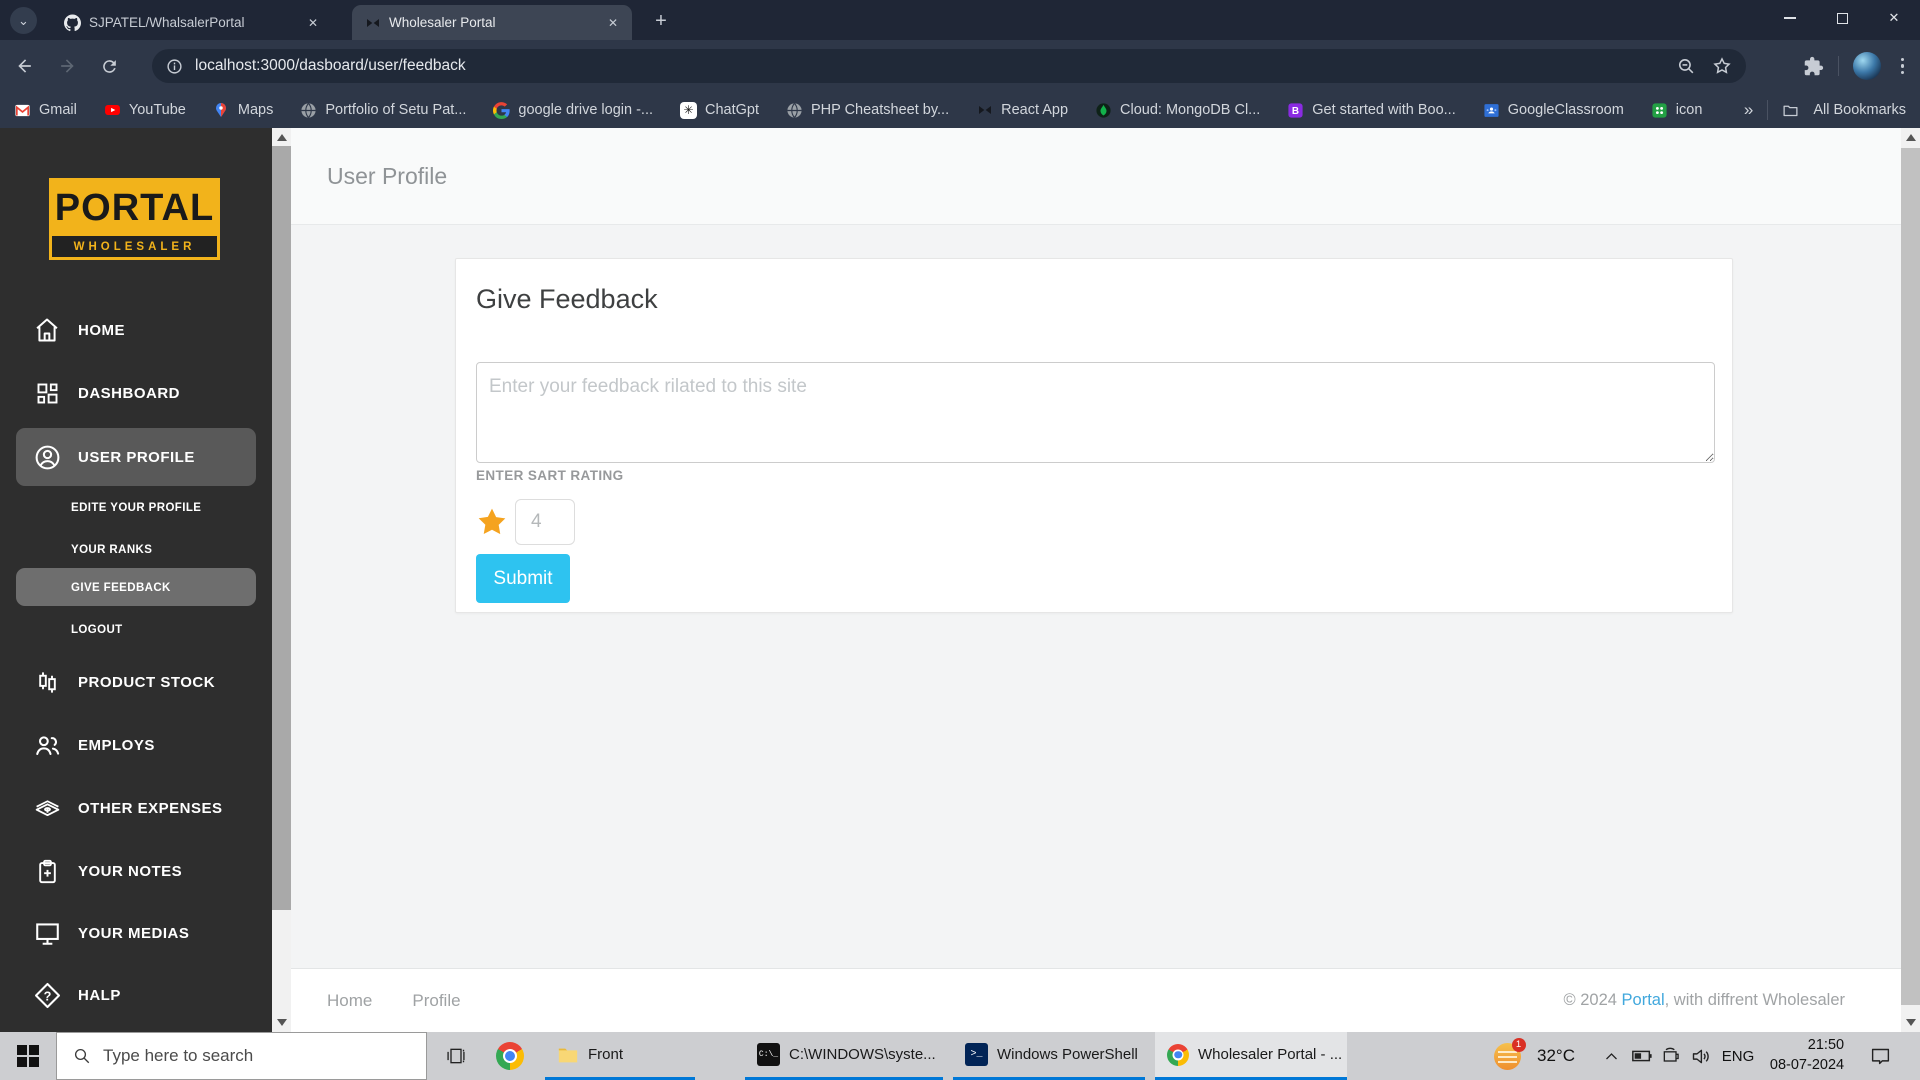  I want to click on profile-avatar, so click(1866, 66).